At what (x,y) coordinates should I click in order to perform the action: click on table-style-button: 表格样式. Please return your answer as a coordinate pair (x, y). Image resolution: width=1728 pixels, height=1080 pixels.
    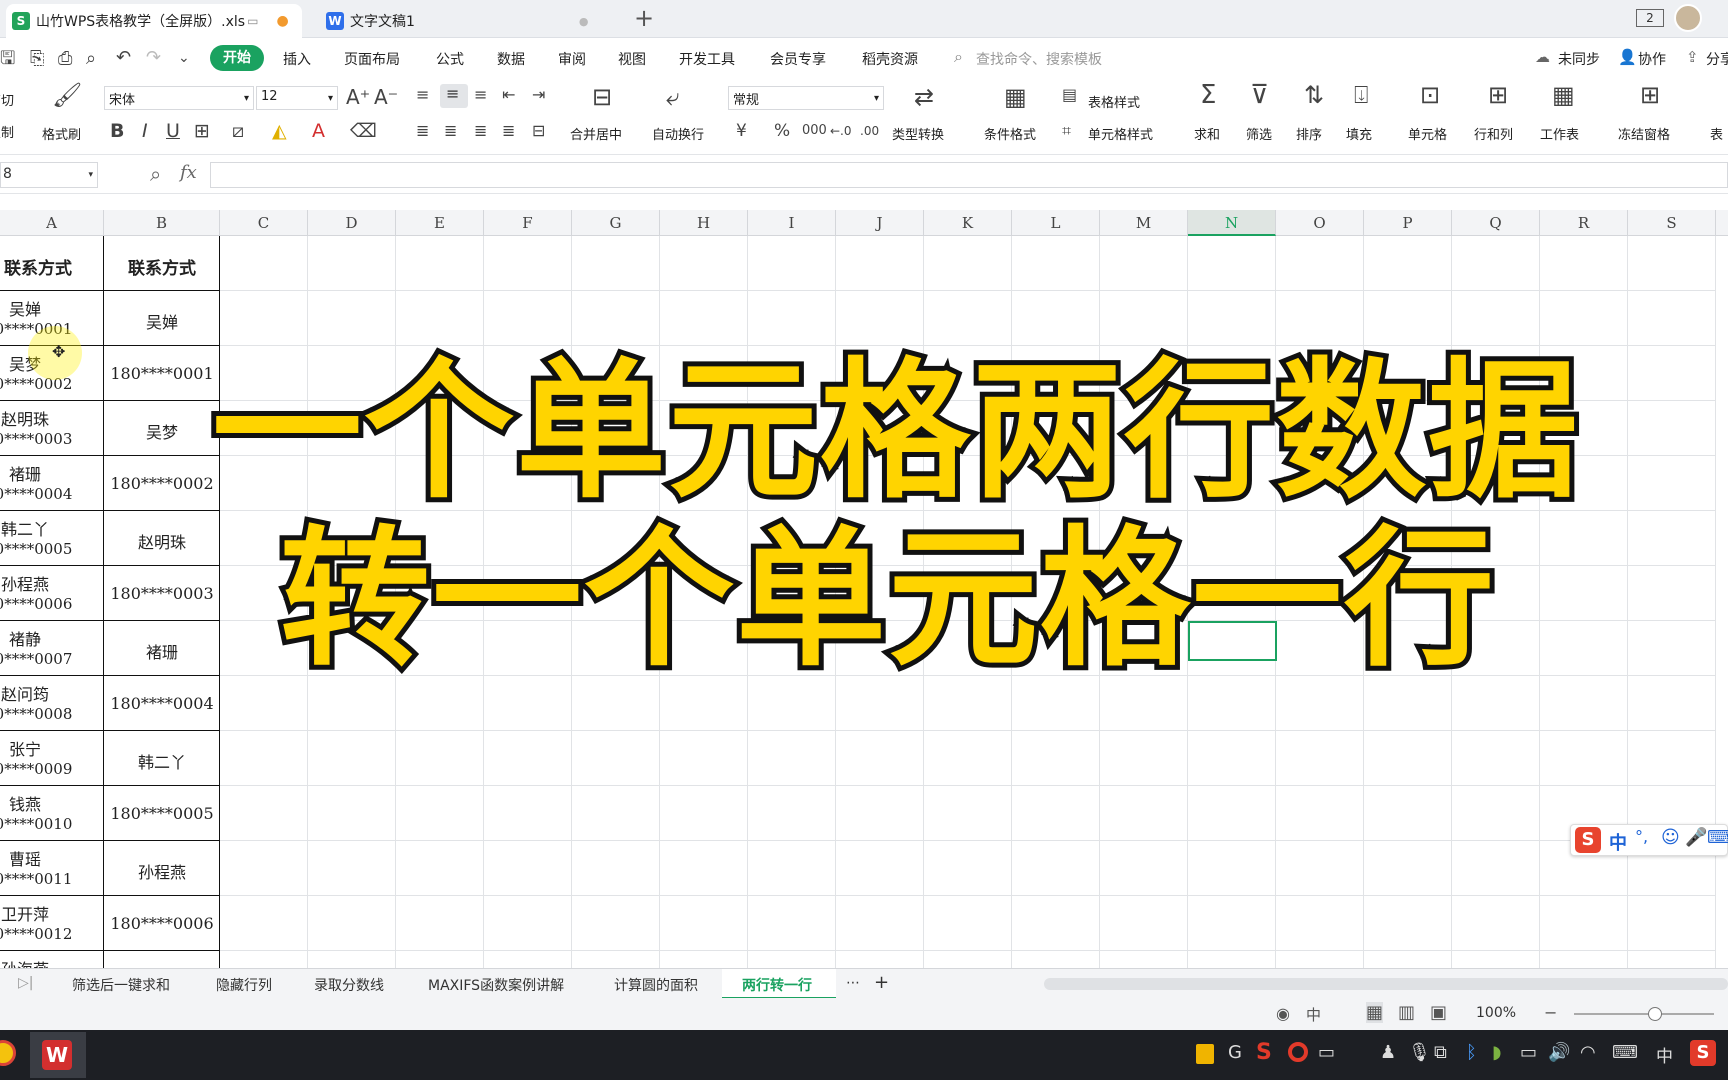
    Looking at the image, I should click on (1114, 101).